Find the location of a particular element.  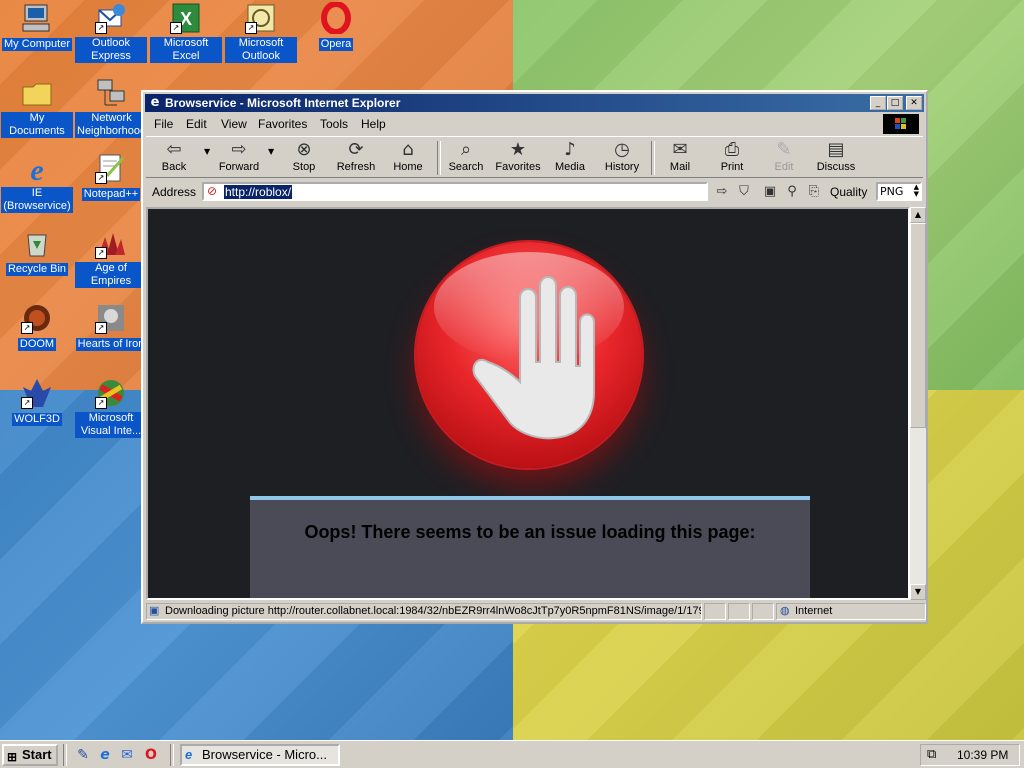

outlook-icon: ↗ is located at coordinates (261, 18).